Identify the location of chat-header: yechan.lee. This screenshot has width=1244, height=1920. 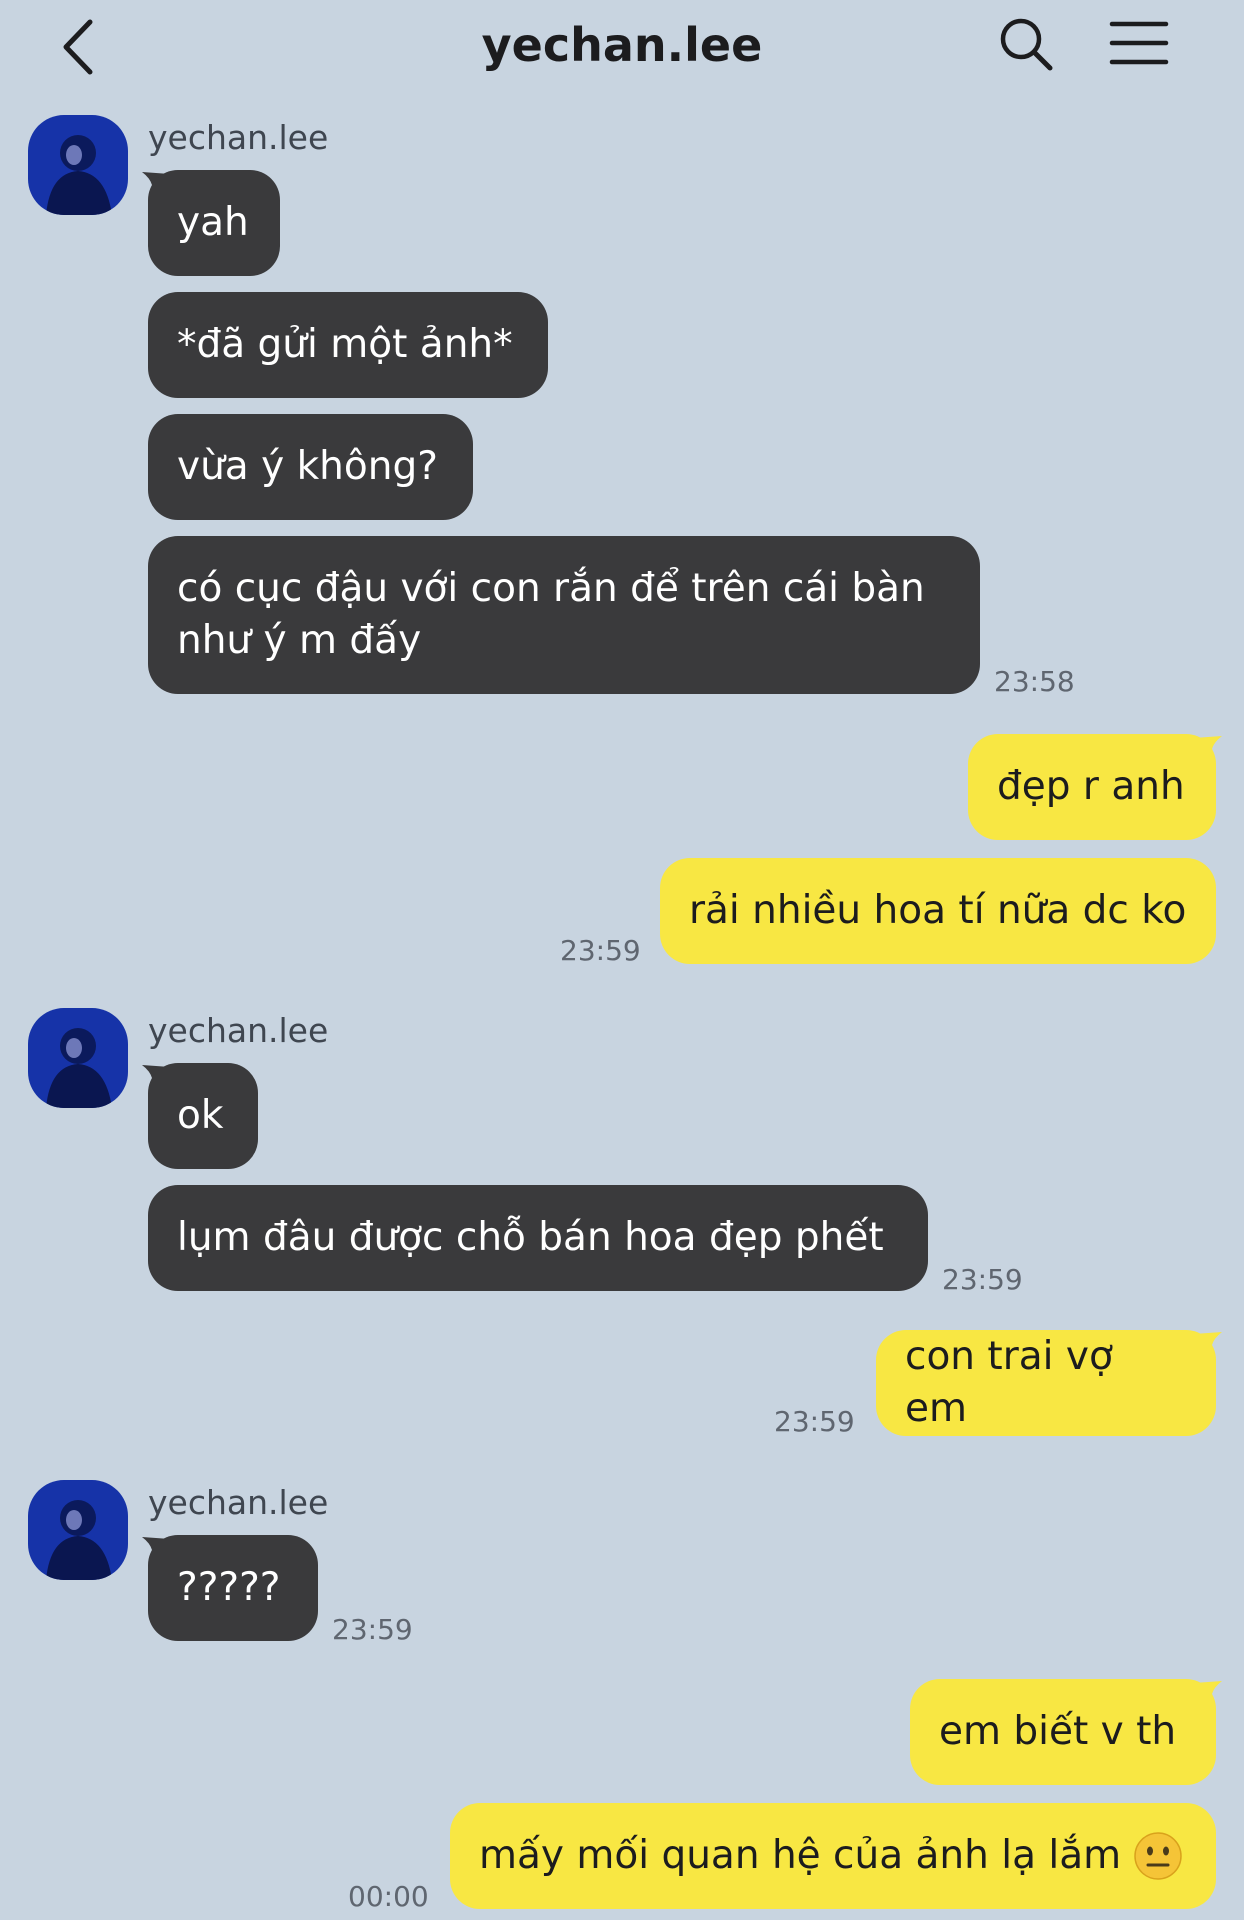
(622, 50).